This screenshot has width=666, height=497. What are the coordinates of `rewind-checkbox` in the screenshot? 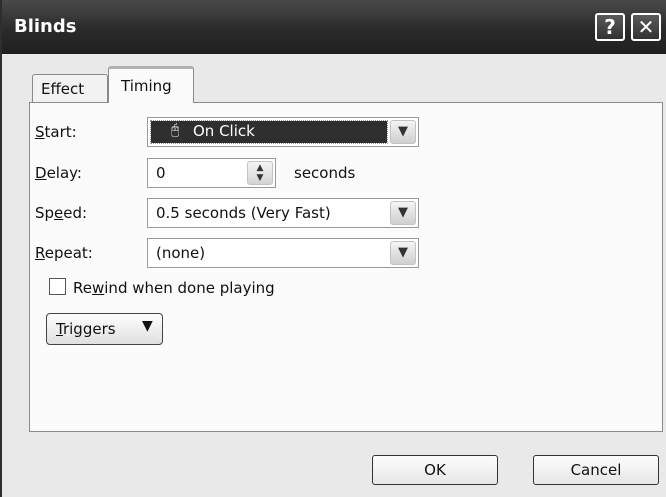 It's located at (57, 286).